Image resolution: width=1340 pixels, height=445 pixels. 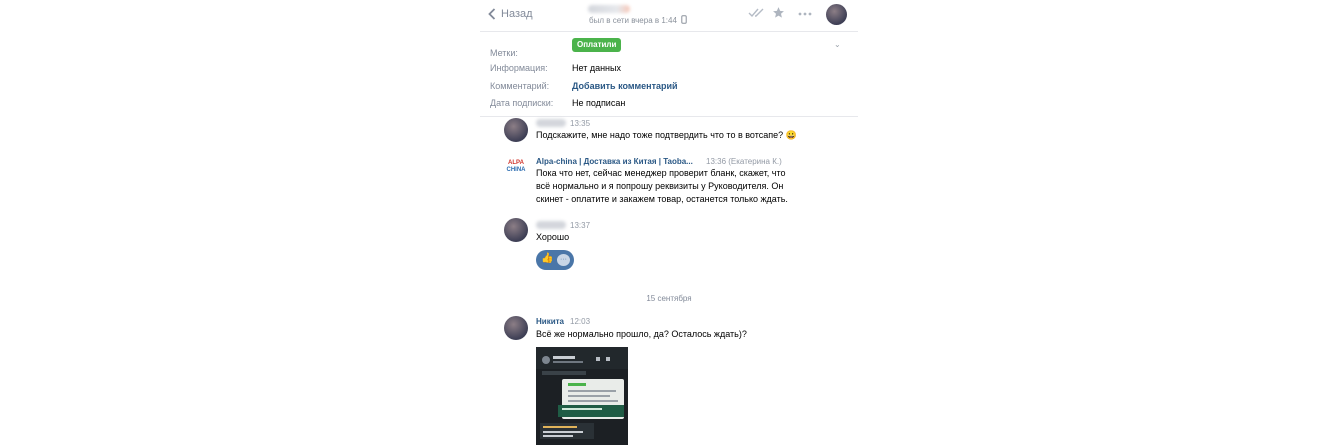 I want to click on back-button: Назад, so click(x=510, y=14).